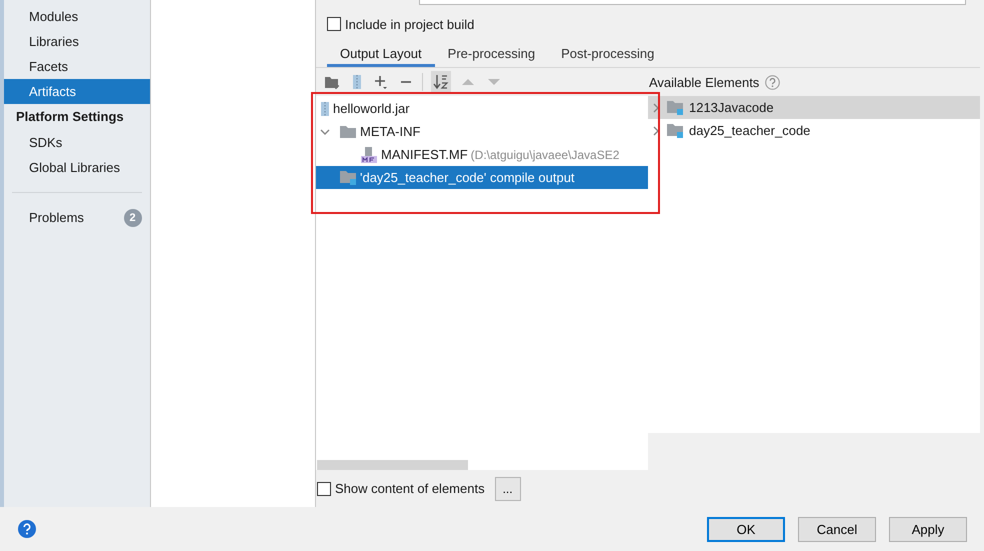 The image size is (984, 551). What do you see at coordinates (491, 54) in the screenshot?
I see `tab: Pre-processing` at bounding box center [491, 54].